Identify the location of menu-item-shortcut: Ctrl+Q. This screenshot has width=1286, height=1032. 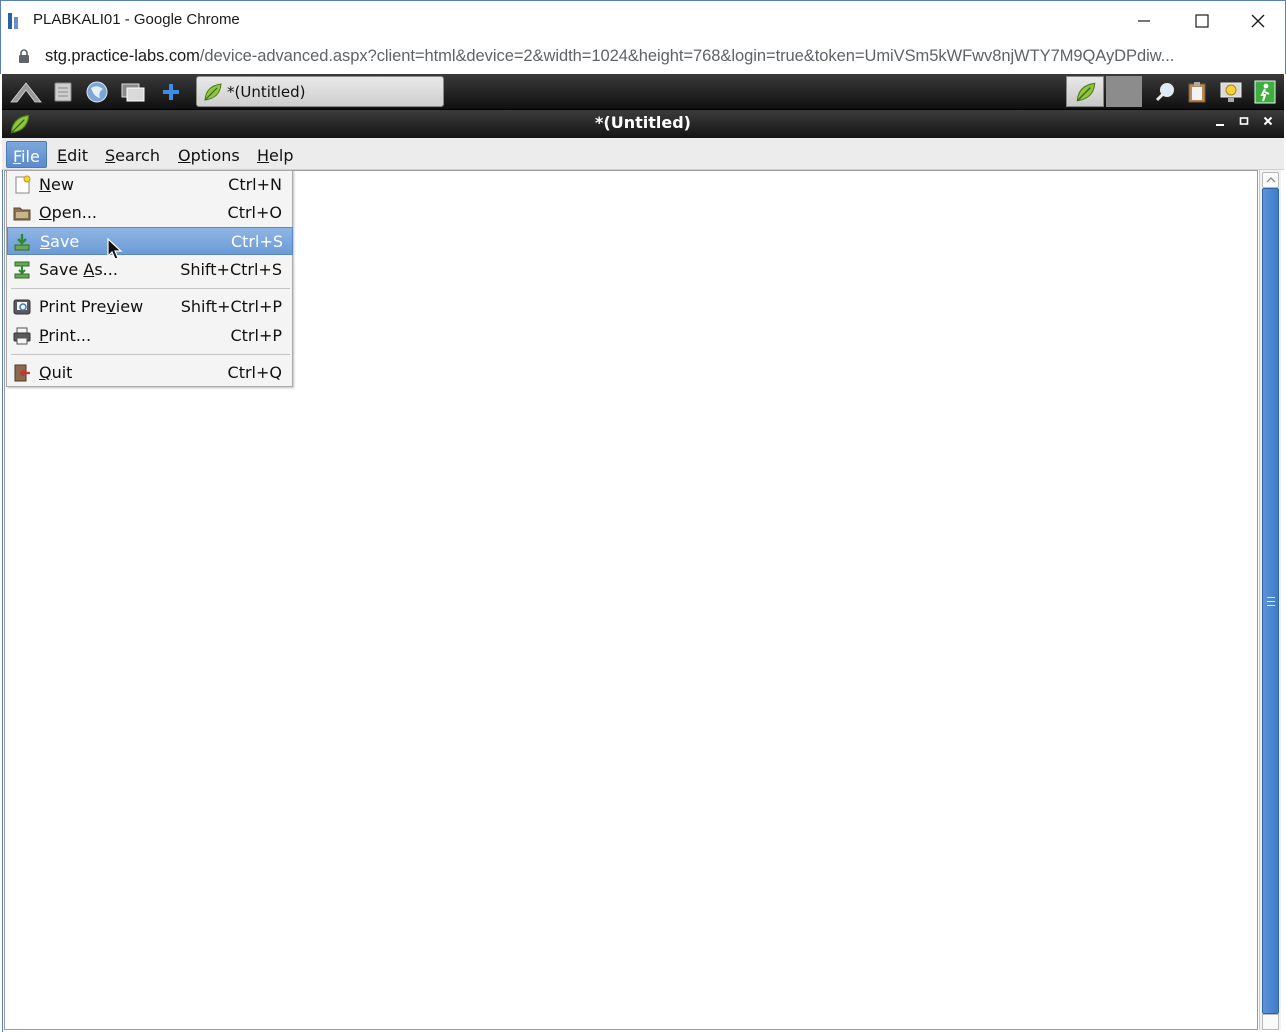
(254, 372).